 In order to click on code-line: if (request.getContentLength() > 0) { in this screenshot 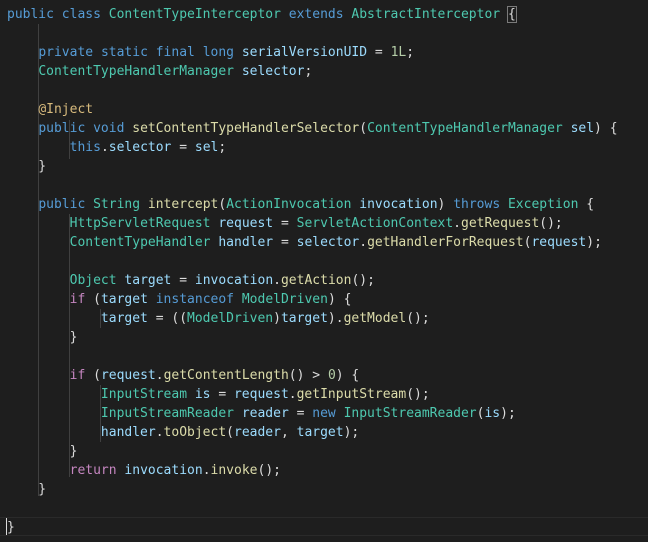, I will do `click(183, 375)`.